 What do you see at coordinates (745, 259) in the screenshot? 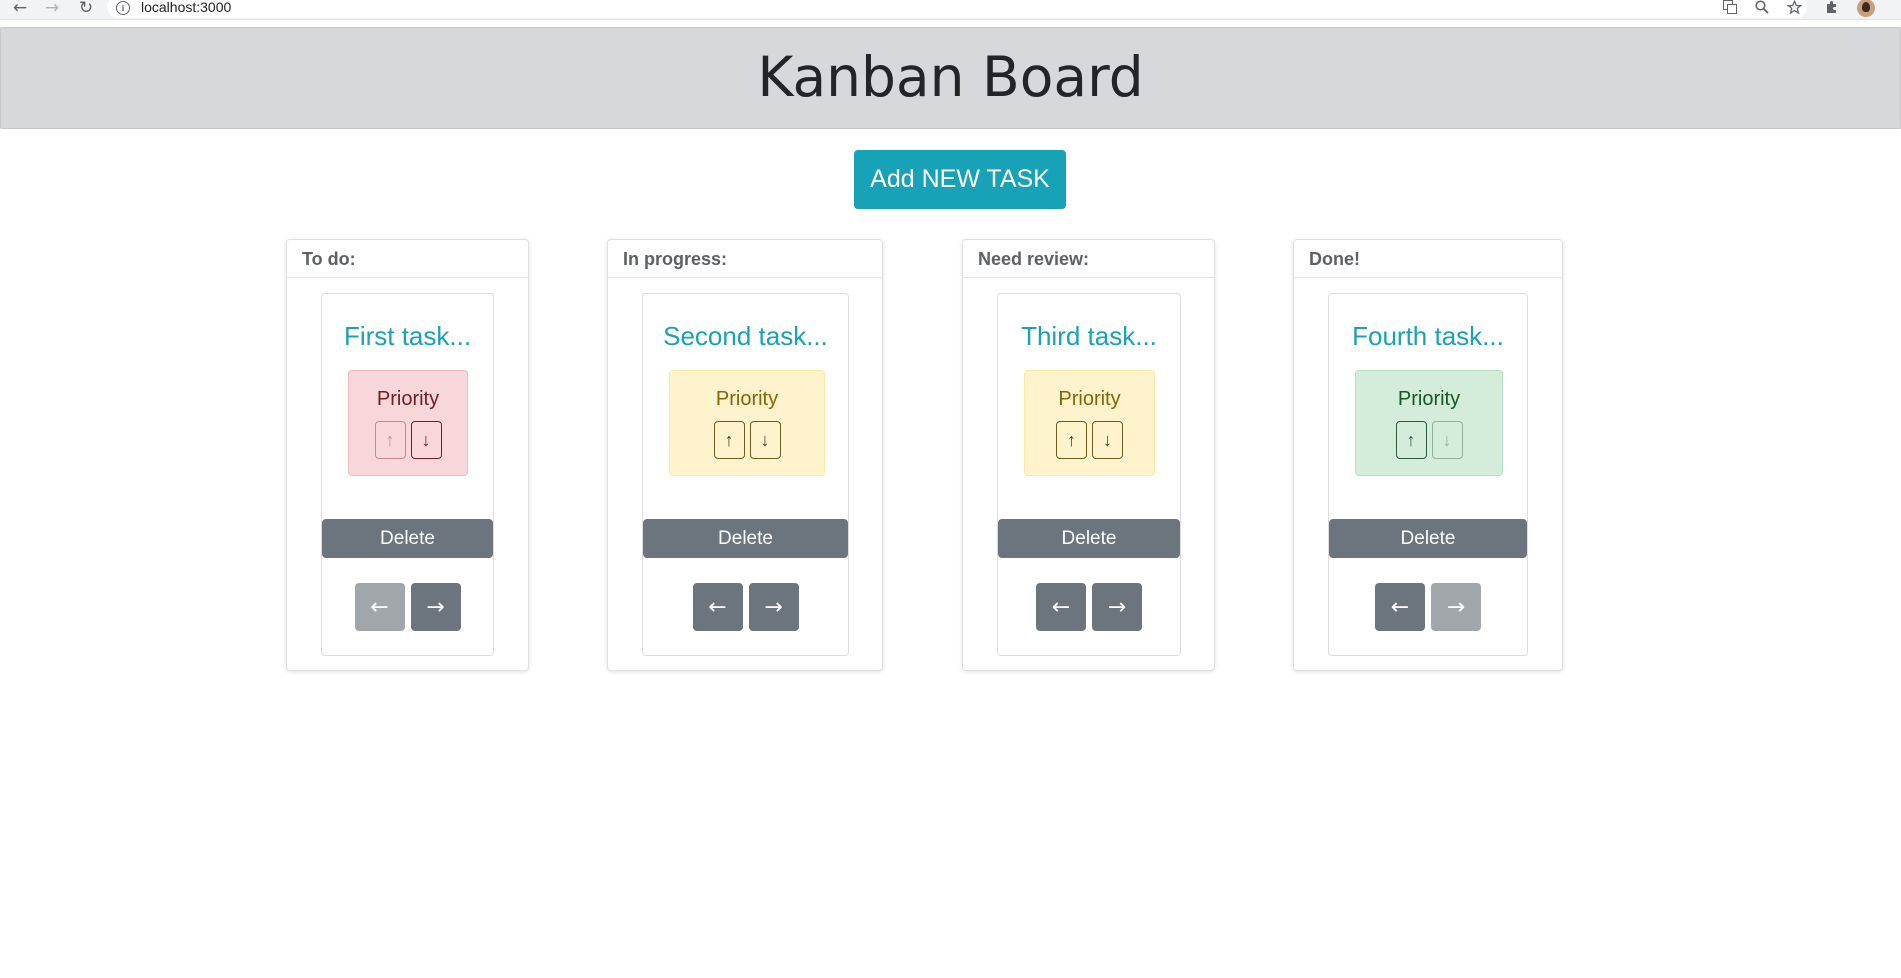
I see `column-title: In progress:` at bounding box center [745, 259].